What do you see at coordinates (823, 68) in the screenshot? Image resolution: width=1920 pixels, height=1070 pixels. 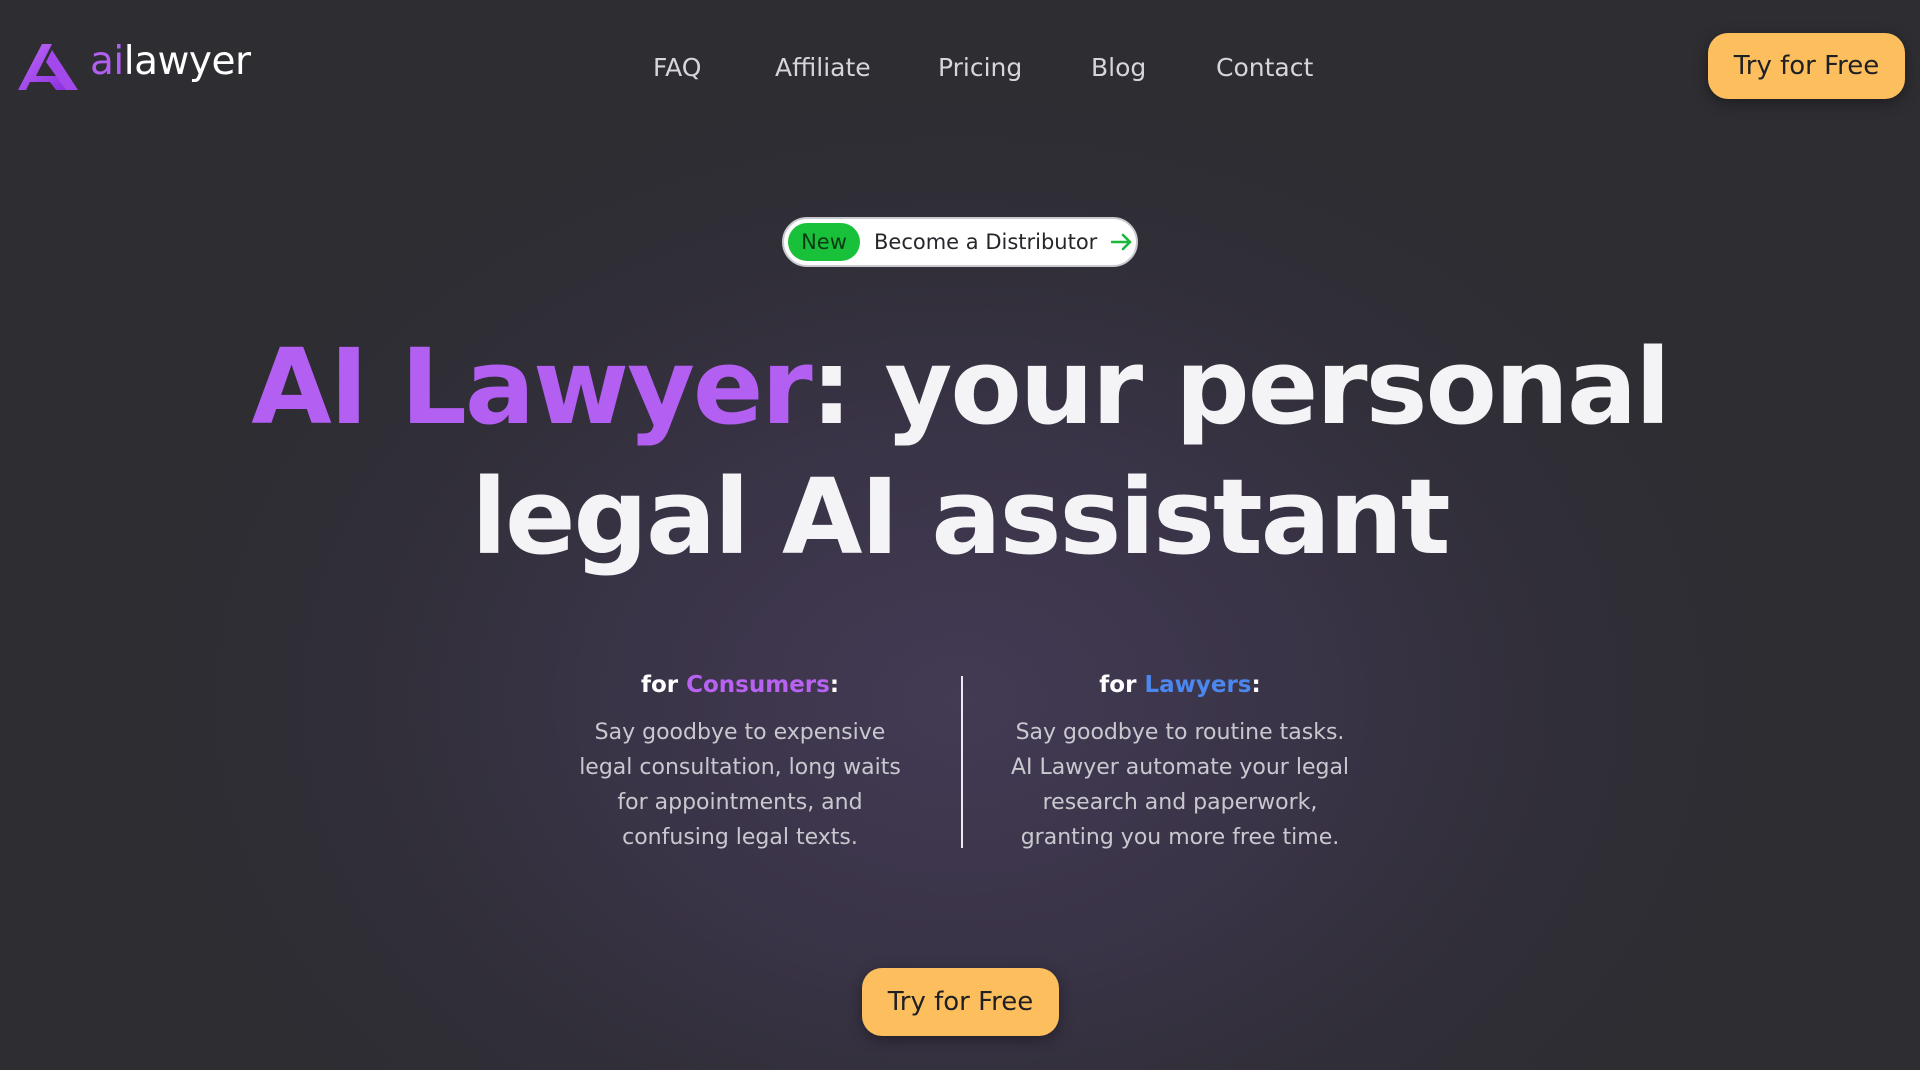 I see `nav-item-affiliate: Affiliate` at bounding box center [823, 68].